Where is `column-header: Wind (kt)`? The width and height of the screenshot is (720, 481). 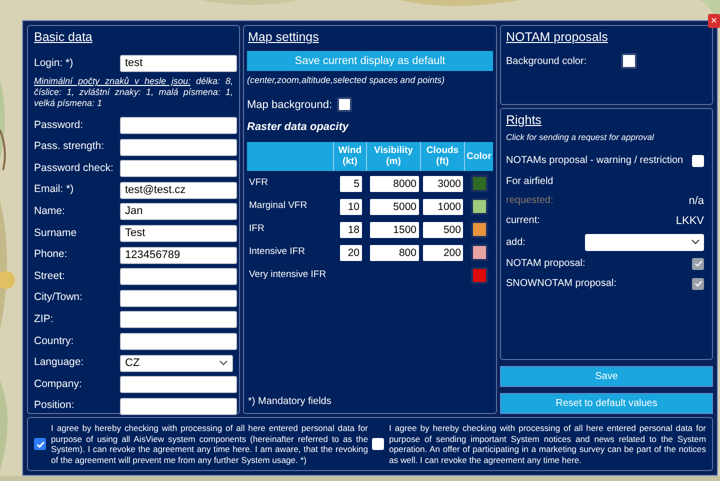 column-header: Wind (kt) is located at coordinates (350, 156).